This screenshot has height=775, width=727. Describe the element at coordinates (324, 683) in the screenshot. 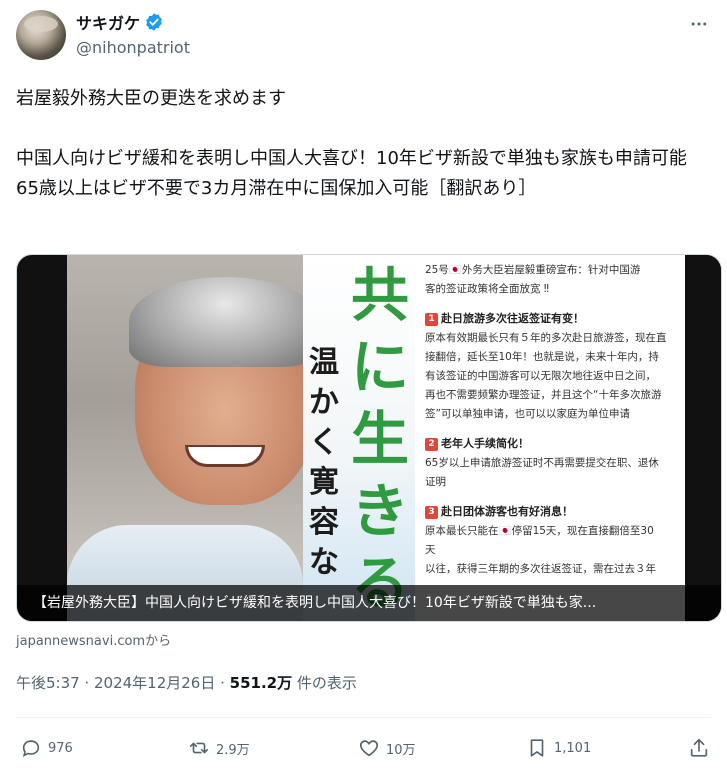

I see `view-count-suffix: 件の表示` at that location.